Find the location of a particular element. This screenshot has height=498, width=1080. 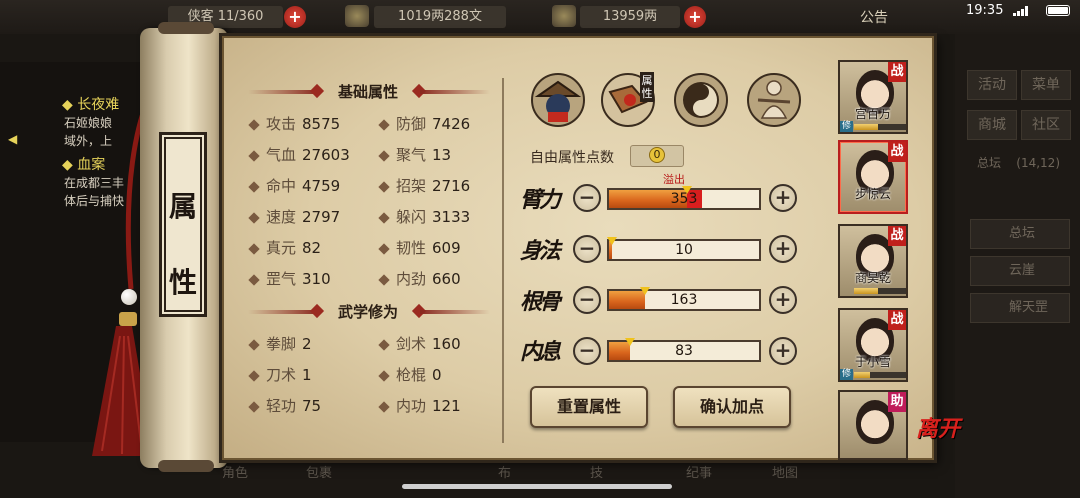

panel-divider is located at coordinates (503, 260).